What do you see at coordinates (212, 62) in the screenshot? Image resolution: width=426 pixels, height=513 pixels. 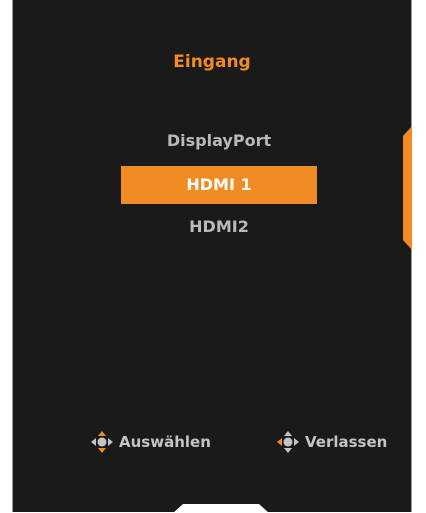 I see `menu-title: Eingang` at bounding box center [212, 62].